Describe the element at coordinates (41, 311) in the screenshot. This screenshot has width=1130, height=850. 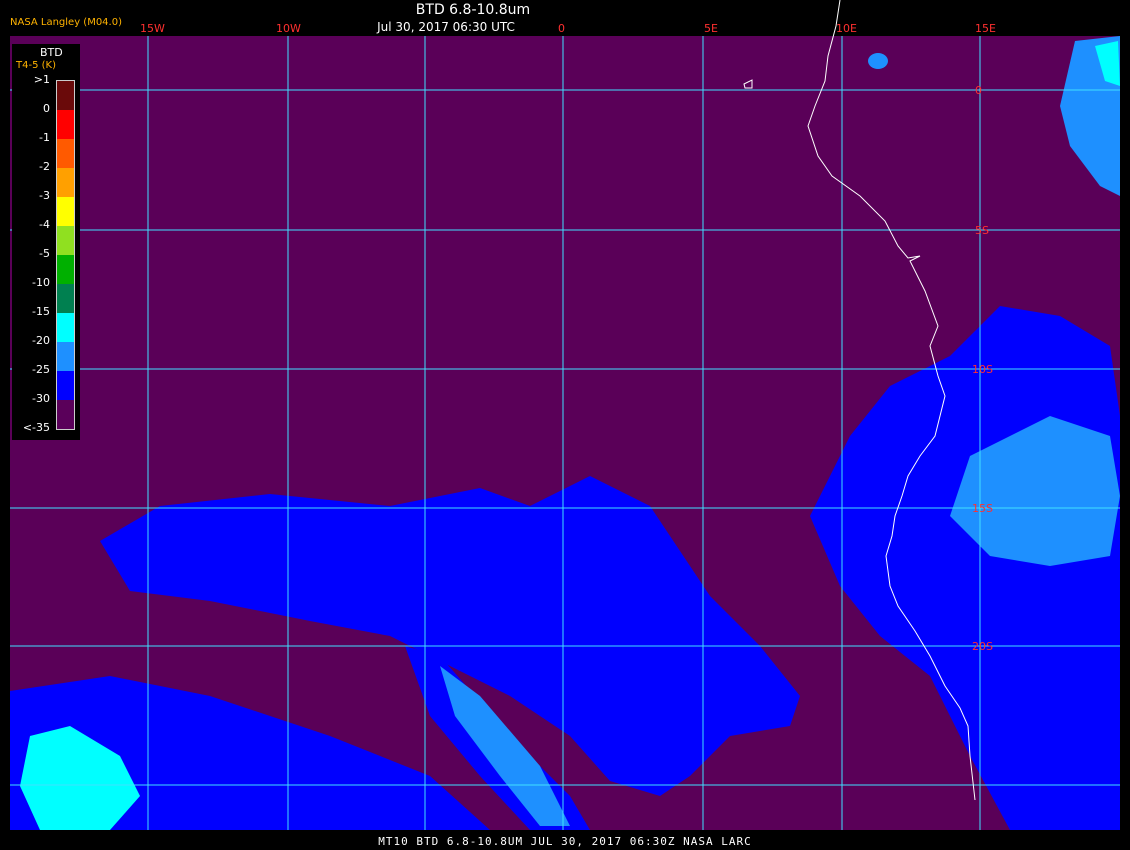
I see `legend-tick-label: -15` at that location.